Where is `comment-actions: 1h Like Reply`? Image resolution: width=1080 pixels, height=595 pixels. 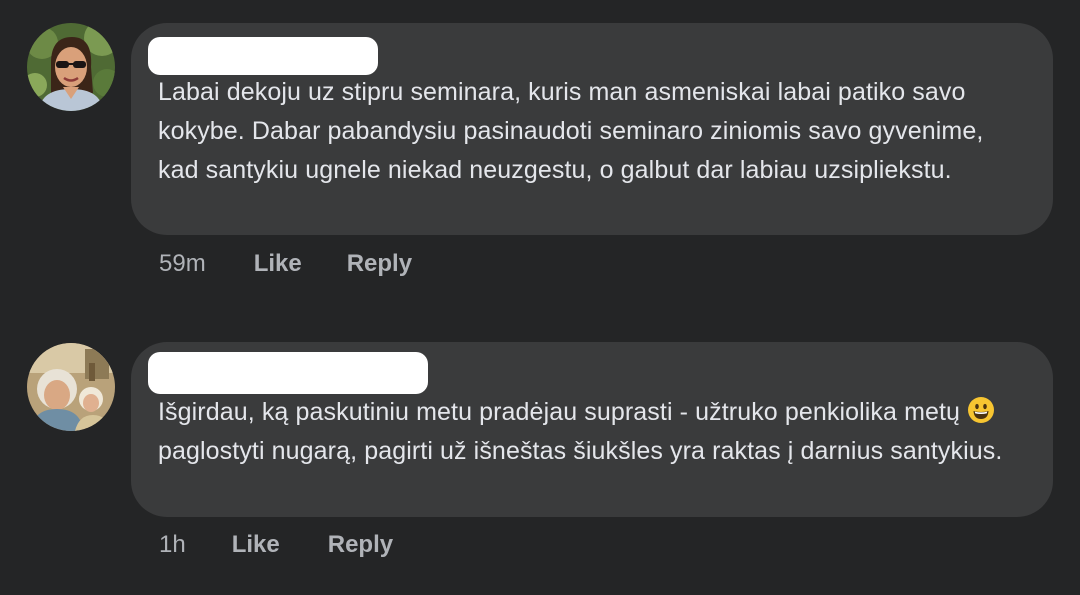 comment-actions: 1h Like Reply is located at coordinates (276, 545).